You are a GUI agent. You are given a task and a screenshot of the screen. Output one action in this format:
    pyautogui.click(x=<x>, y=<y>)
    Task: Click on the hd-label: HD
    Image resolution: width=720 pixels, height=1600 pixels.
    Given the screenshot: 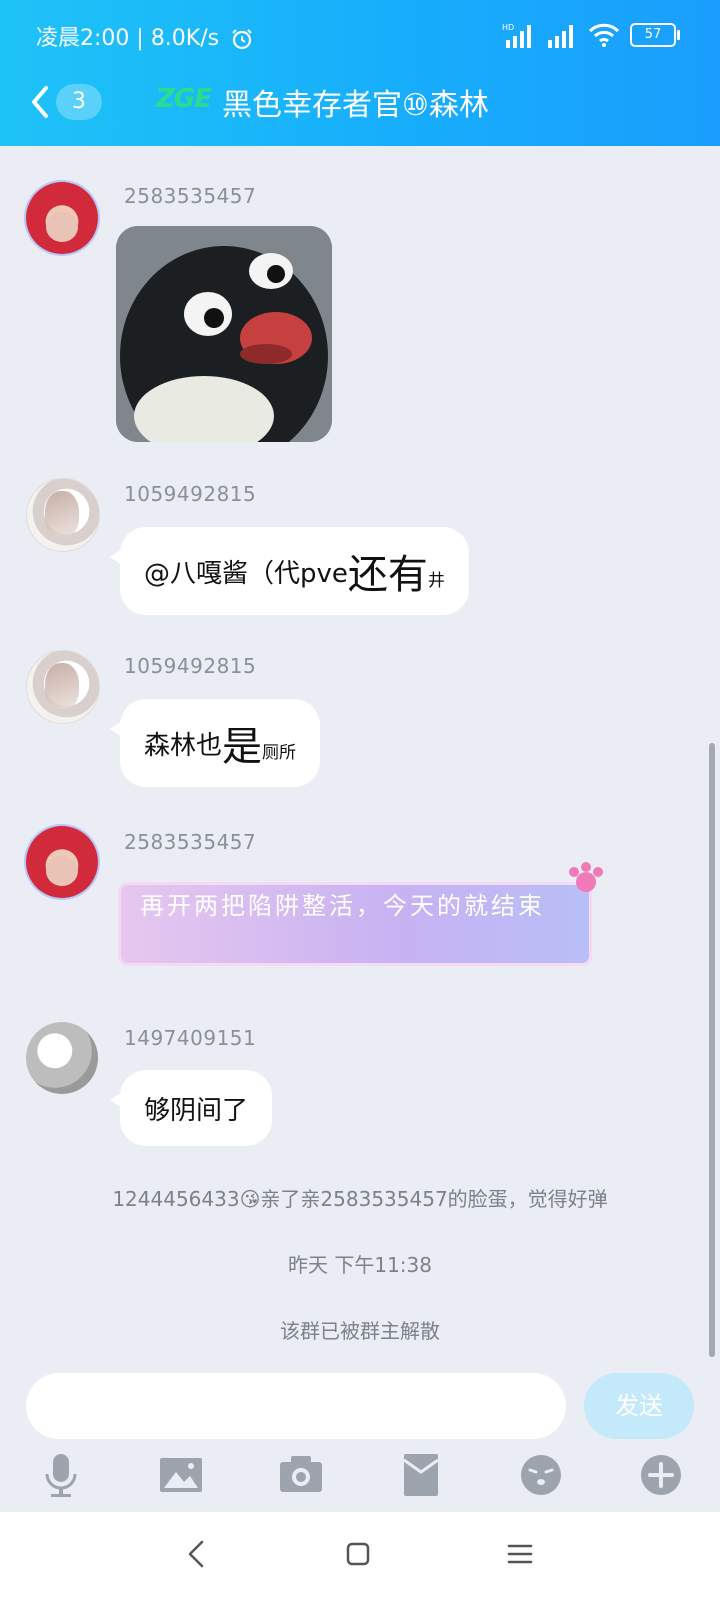 What is the action you would take?
    pyautogui.click(x=508, y=27)
    